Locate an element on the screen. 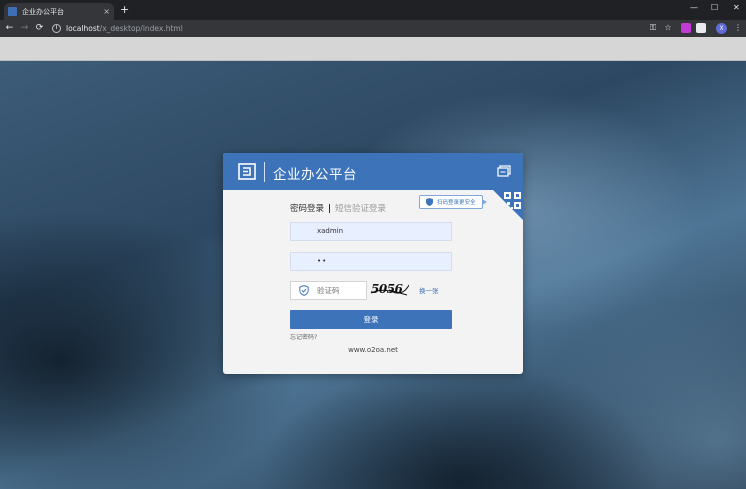 The height and width of the screenshot is (489, 746). forward-button: → is located at coordinates (24, 28).